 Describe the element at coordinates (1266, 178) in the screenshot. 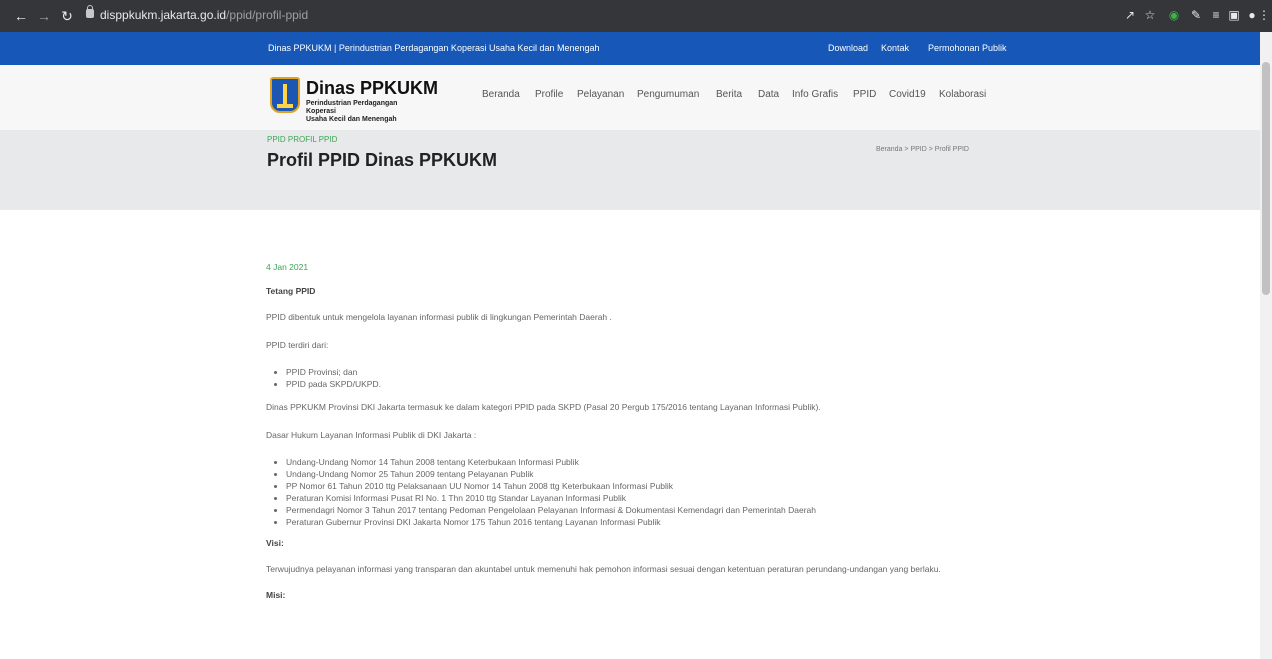

I see `scrollbar-thumb` at that location.